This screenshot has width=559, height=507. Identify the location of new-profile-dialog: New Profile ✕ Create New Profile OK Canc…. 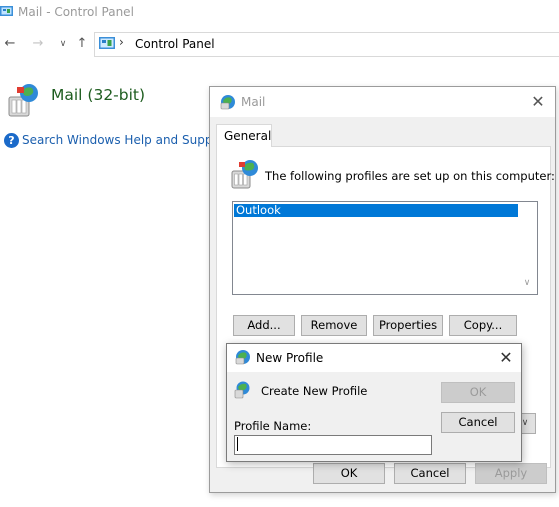
(374, 402).